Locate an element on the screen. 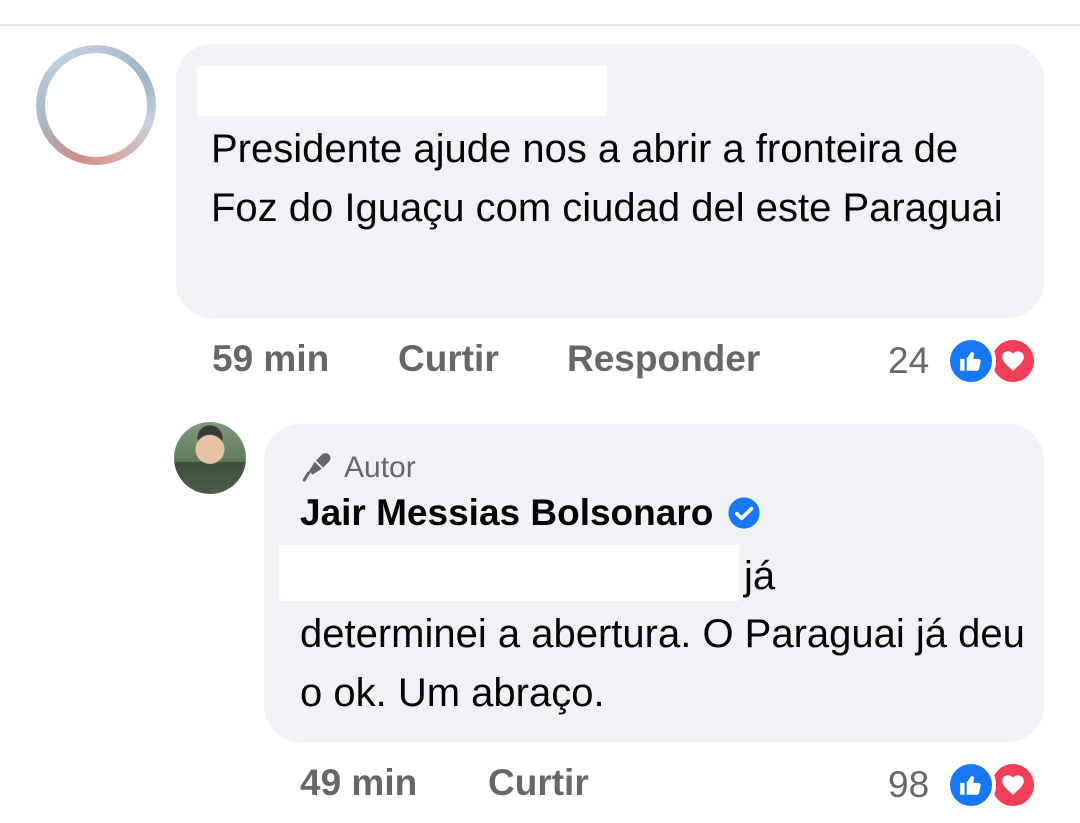 Image resolution: width=1080 pixels, height=823 pixels. reply-timestamp: 49 min is located at coordinates (358, 783).